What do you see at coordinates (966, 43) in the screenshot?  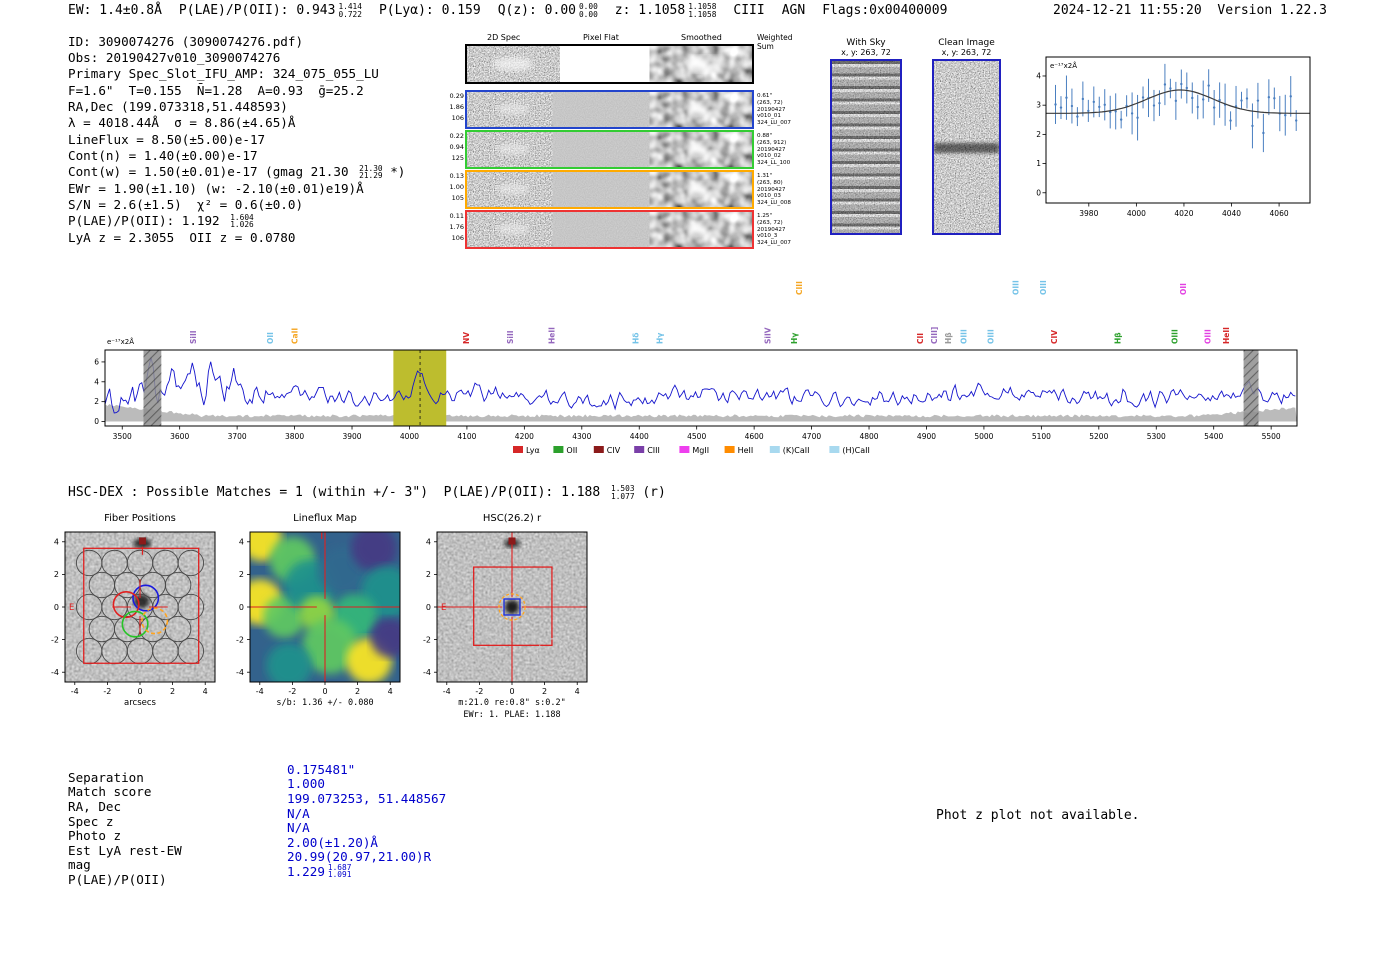 I see `clean-image-title: Clean Image` at bounding box center [966, 43].